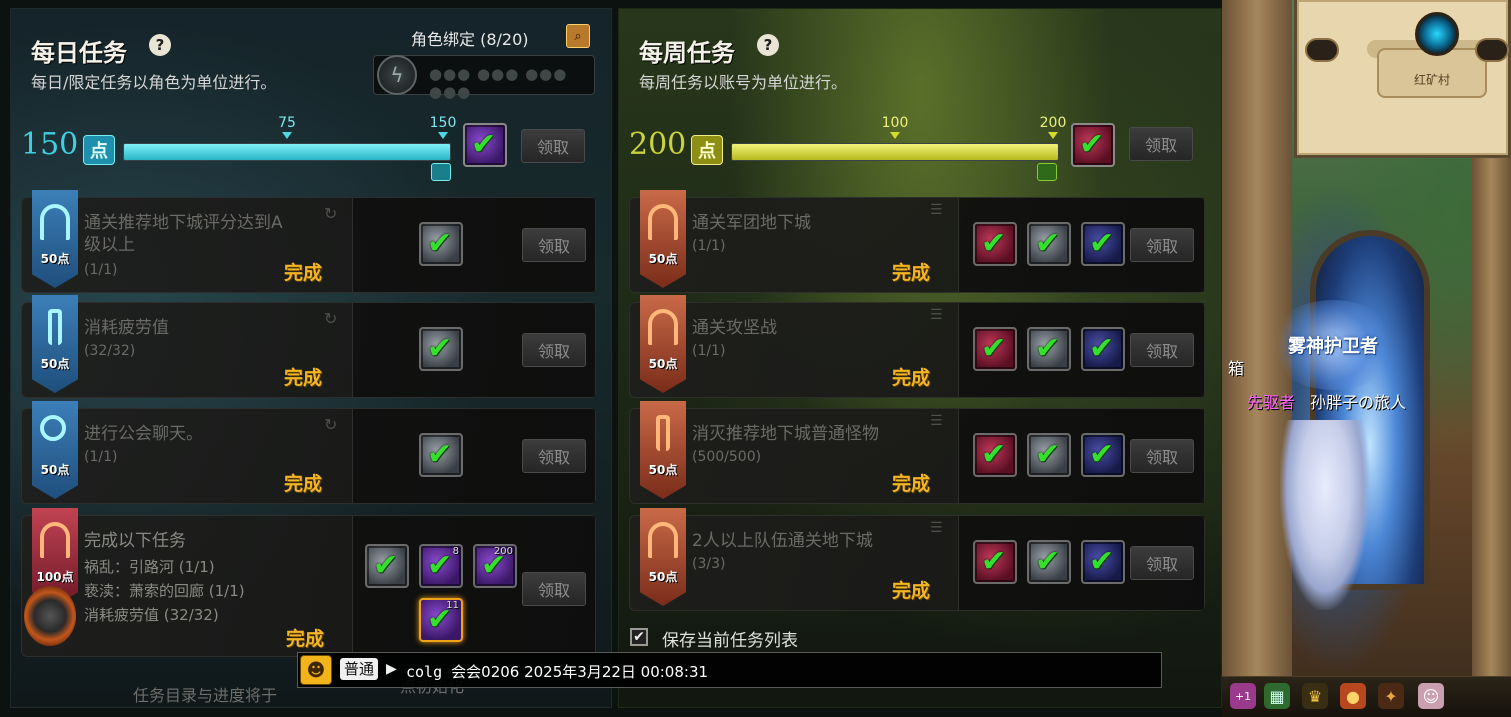 The image size is (1511, 717). Describe the element at coordinates (149, 567) in the screenshot. I see `subtask-line: 祸乱：引路河 (1/1)` at that location.